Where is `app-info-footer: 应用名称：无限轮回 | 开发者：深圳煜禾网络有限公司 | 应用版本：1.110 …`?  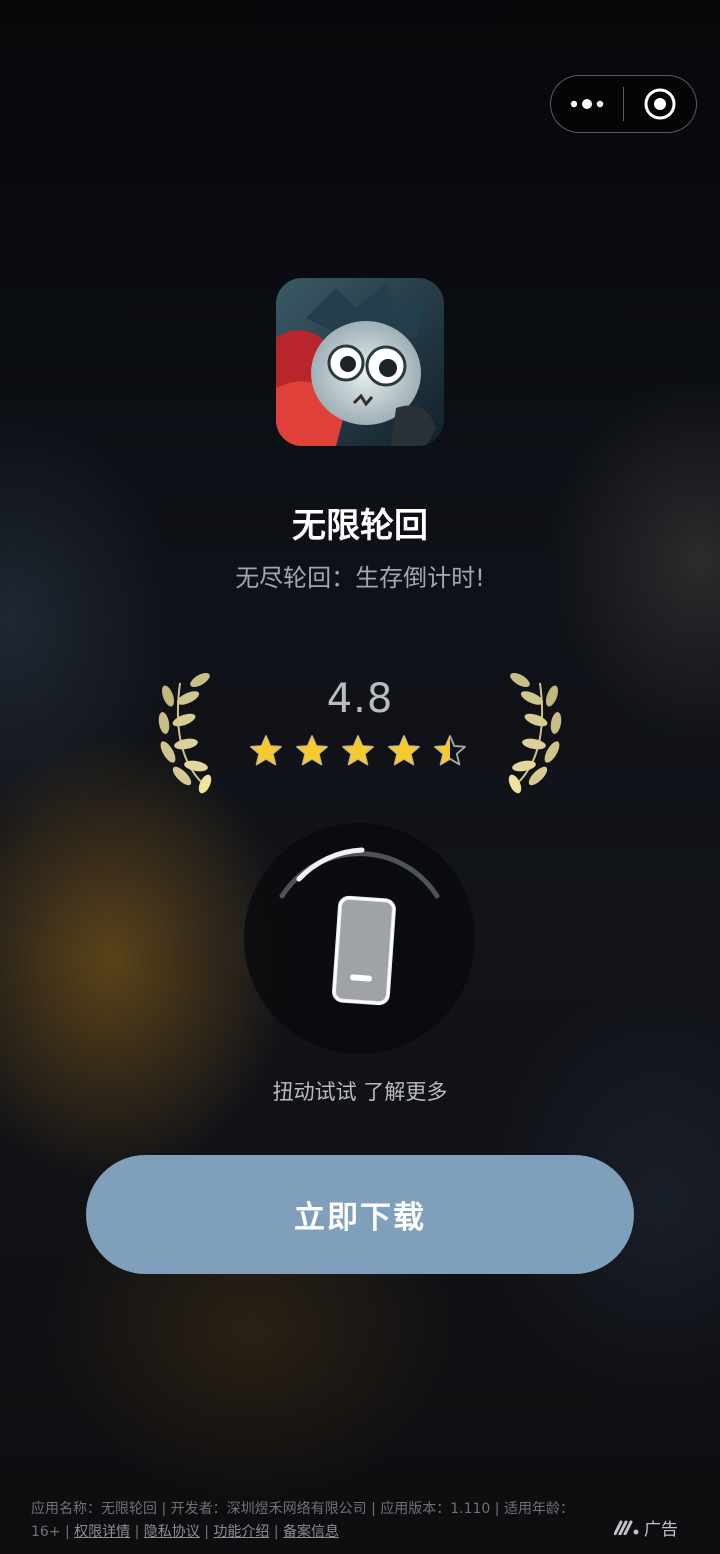 app-info-footer: 应用名称：无限轮回 | 开发者：深圳煜禾网络有限公司 | 应用版本：1.110 … is located at coordinates (303, 1521).